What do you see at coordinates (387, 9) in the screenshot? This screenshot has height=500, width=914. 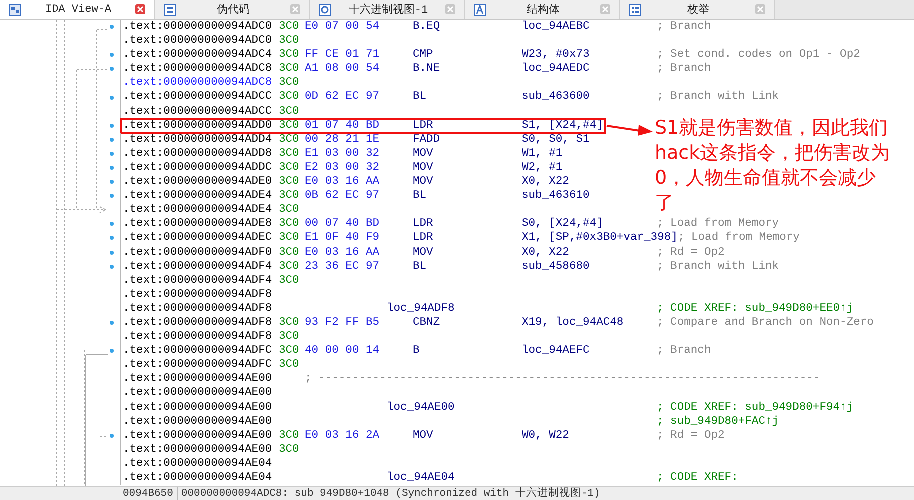 I see `tab: 十六进制视图-1` at bounding box center [387, 9].